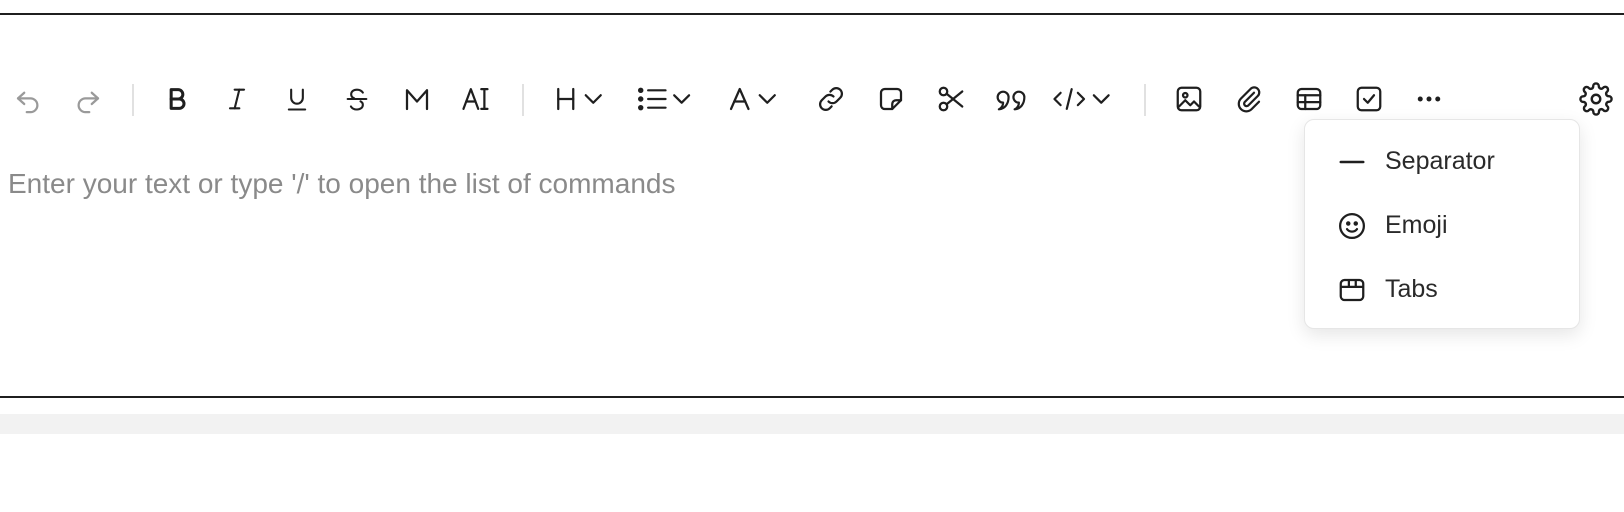  What do you see at coordinates (1442, 289) in the screenshot?
I see `menu-item-tabs: Tabs` at bounding box center [1442, 289].